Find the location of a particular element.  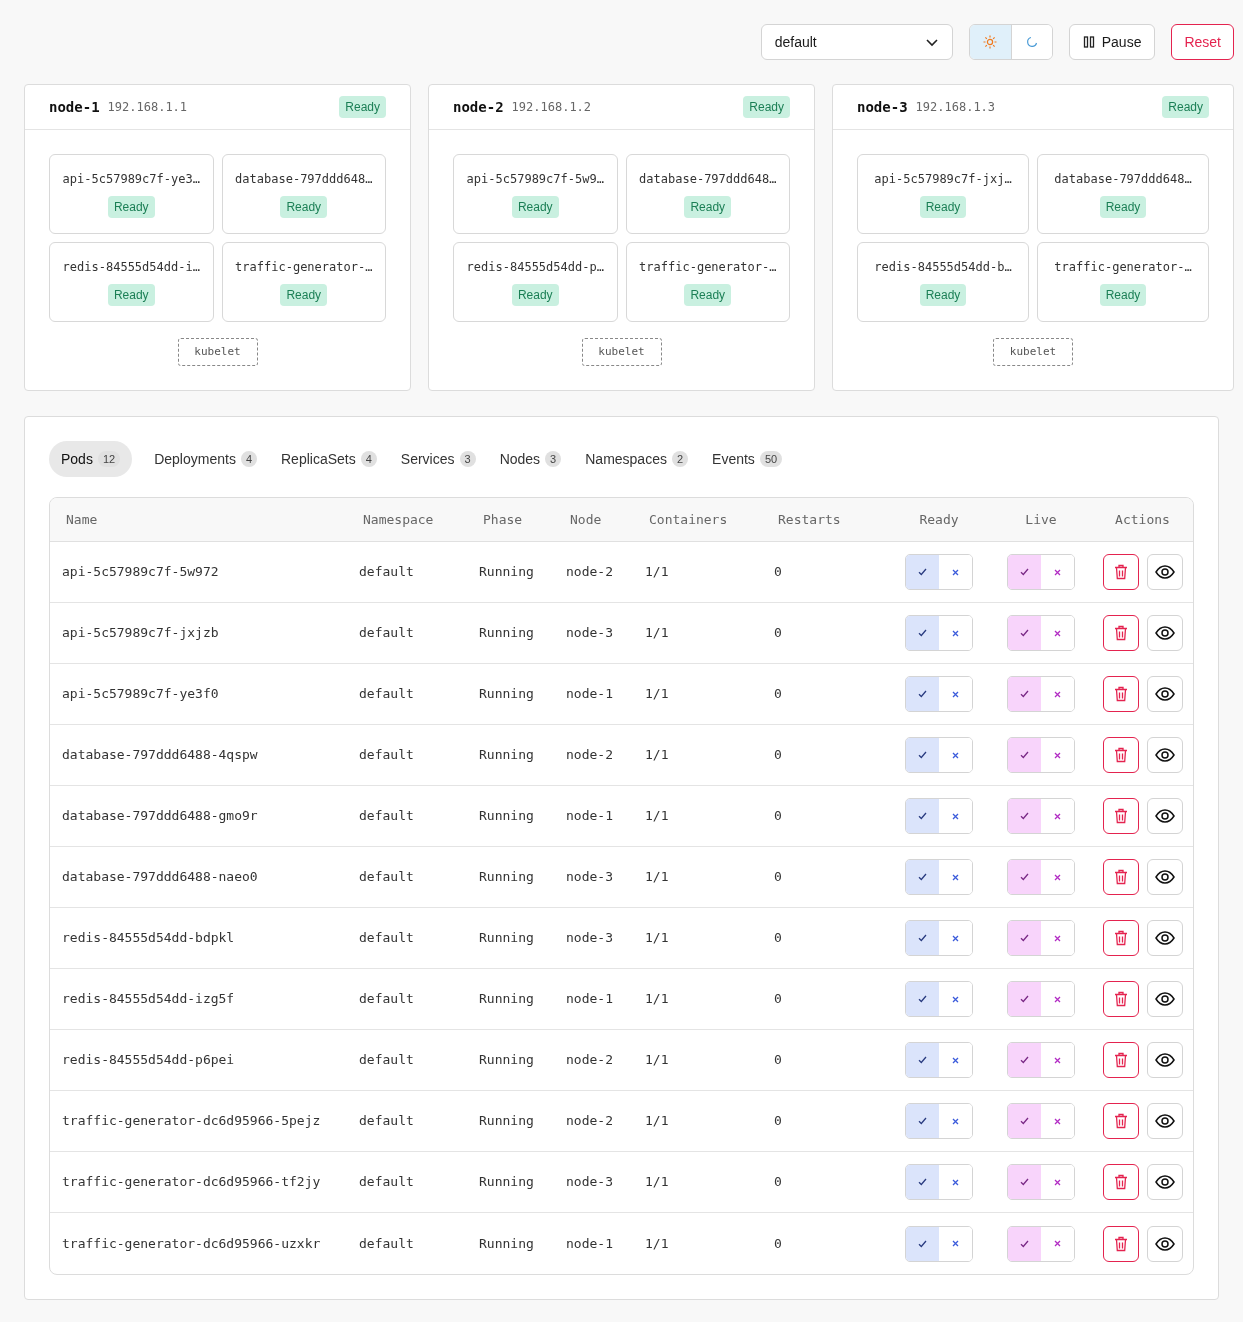

tab: Events 50 is located at coordinates (747, 459).